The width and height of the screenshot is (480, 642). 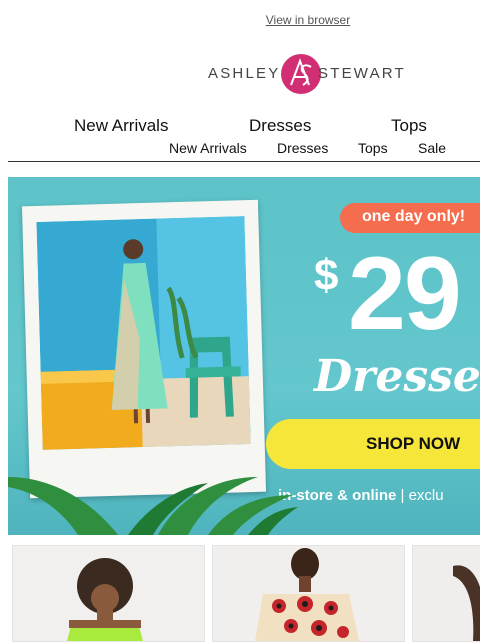 I want to click on one-day-only-badge: one day only!, so click(x=410, y=218).